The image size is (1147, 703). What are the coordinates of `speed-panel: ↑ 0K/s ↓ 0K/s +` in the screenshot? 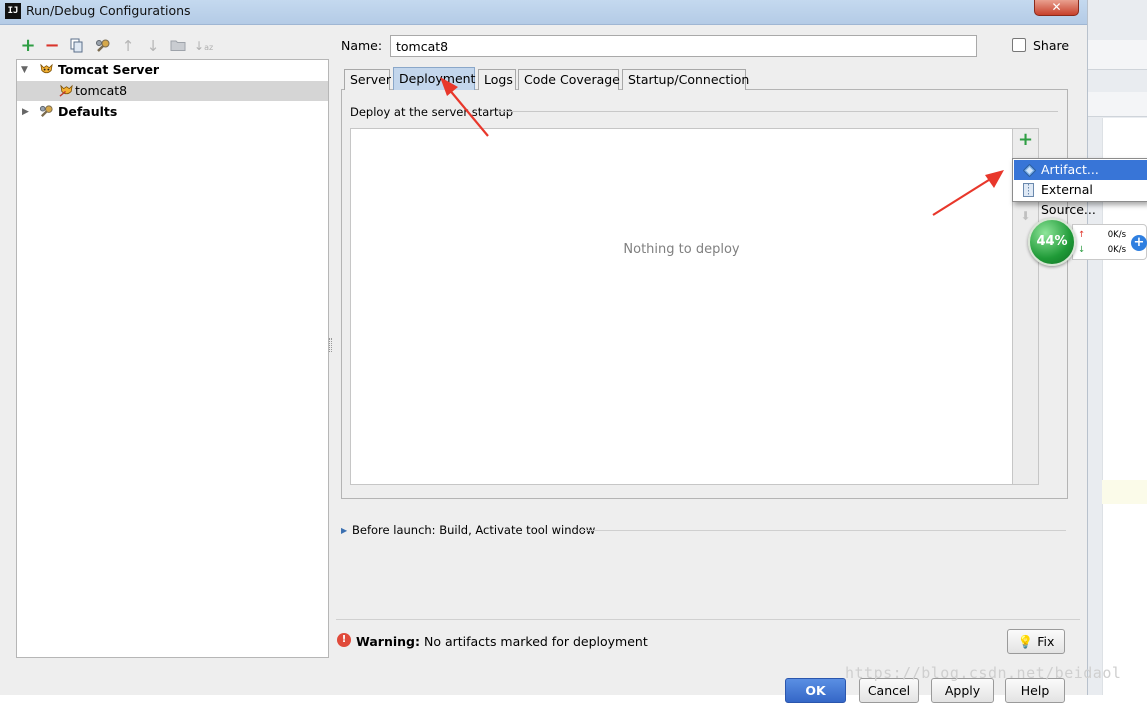 It's located at (1109, 242).